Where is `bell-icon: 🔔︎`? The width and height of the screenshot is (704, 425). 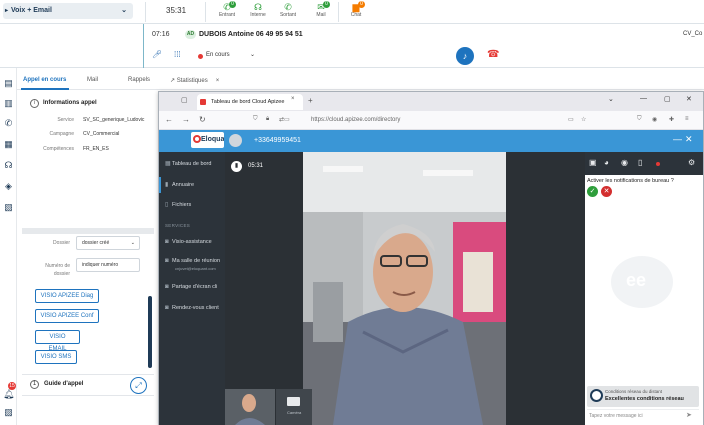 bell-icon: 🔔︎ is located at coordinates (8, 394).